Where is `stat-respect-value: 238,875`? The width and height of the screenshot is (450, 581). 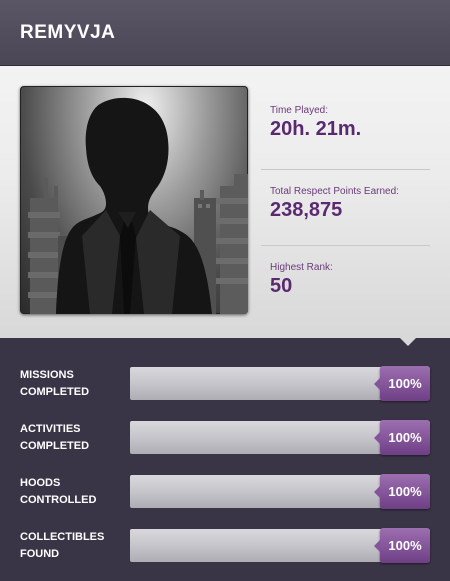 stat-respect-value: 238,875 is located at coordinates (306, 210).